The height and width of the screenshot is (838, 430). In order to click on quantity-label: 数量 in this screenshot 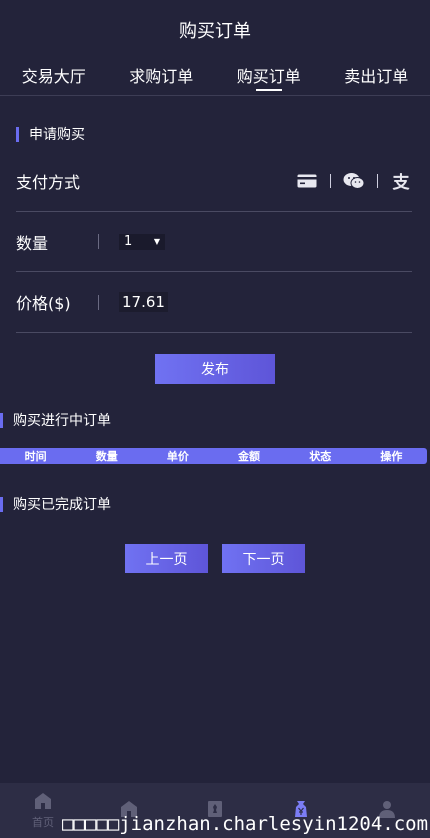, I will do `click(32, 243)`.